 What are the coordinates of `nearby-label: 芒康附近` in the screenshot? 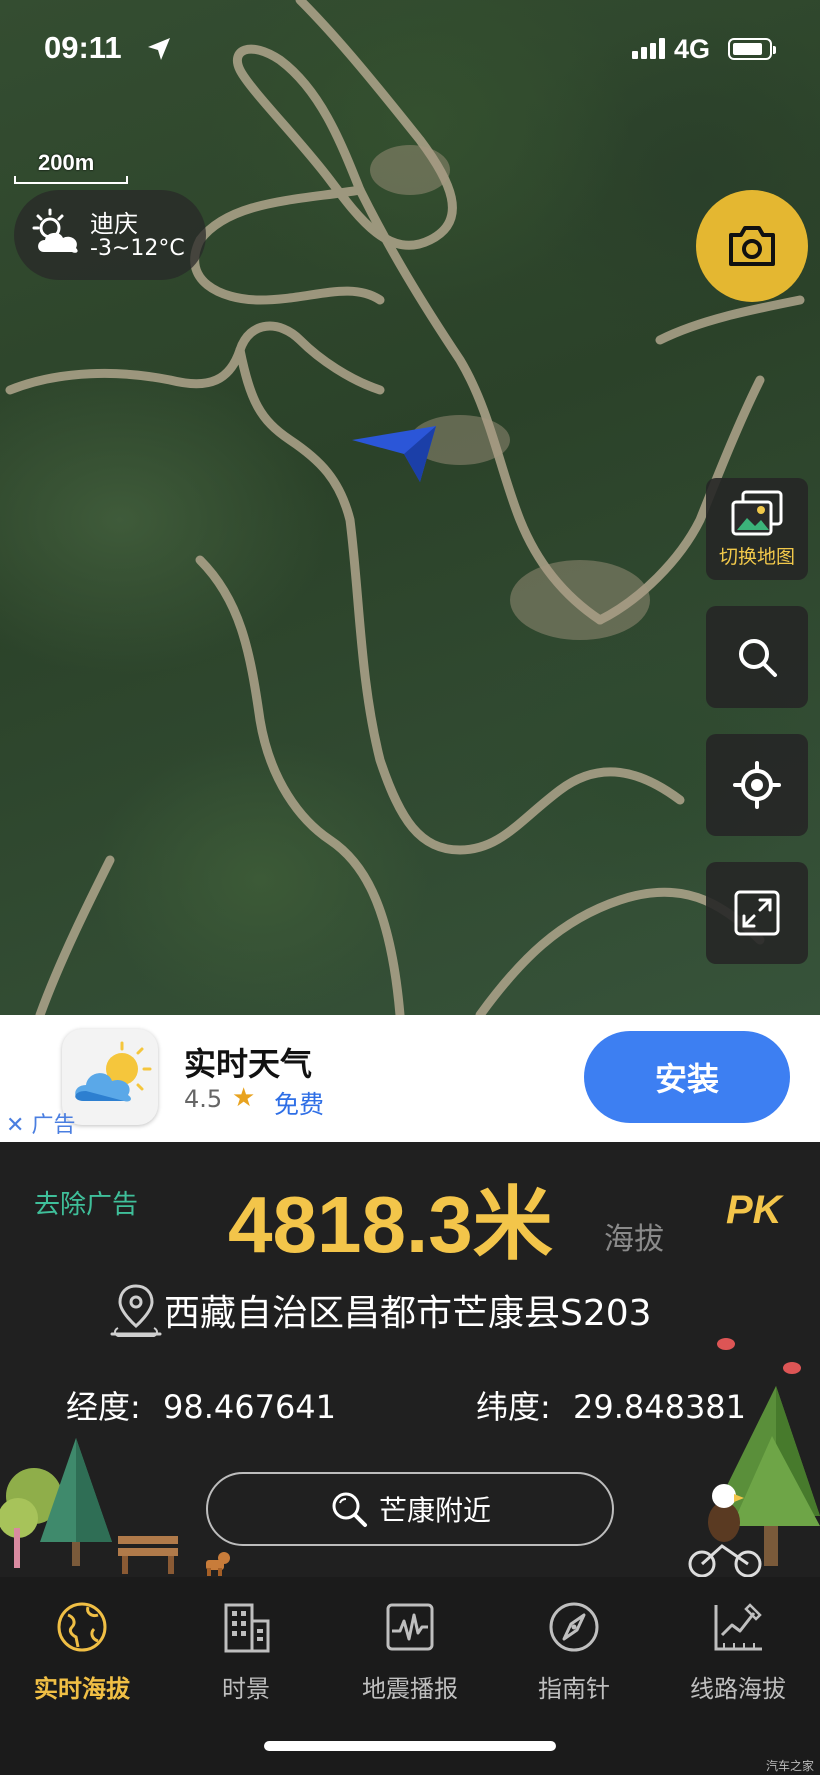 It's located at (434, 1510).